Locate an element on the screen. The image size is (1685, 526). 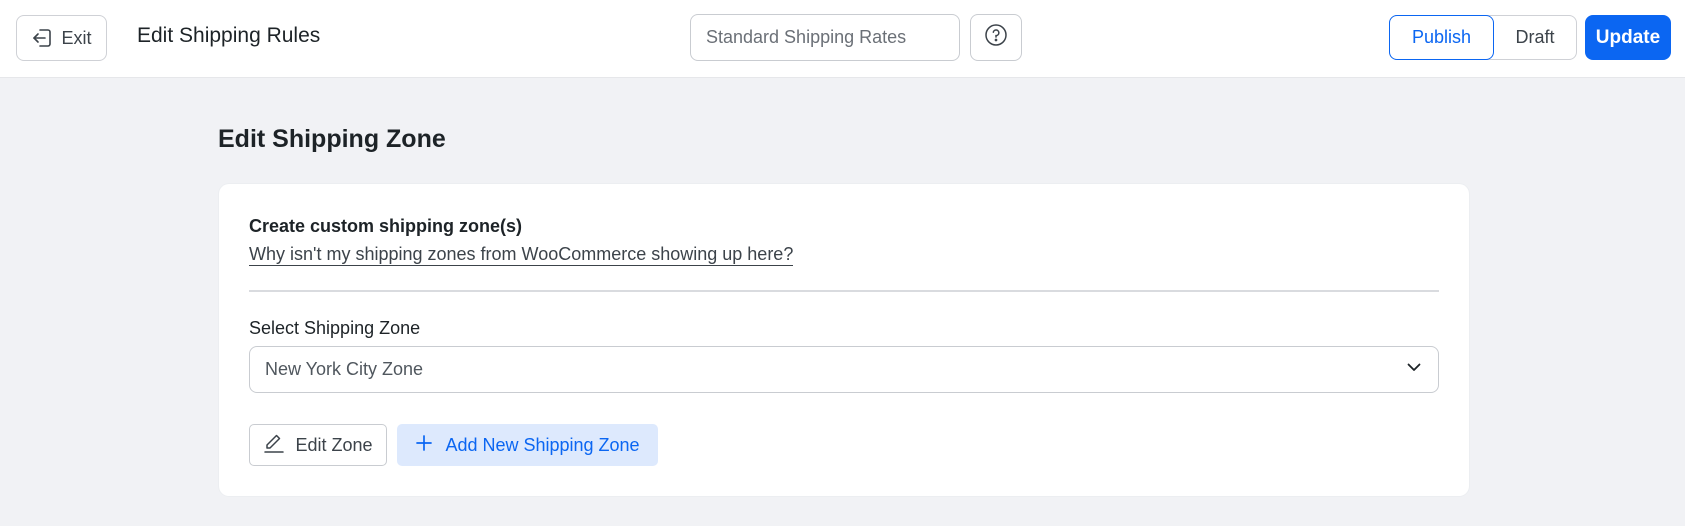
exit-button: Exit is located at coordinates (61, 38).